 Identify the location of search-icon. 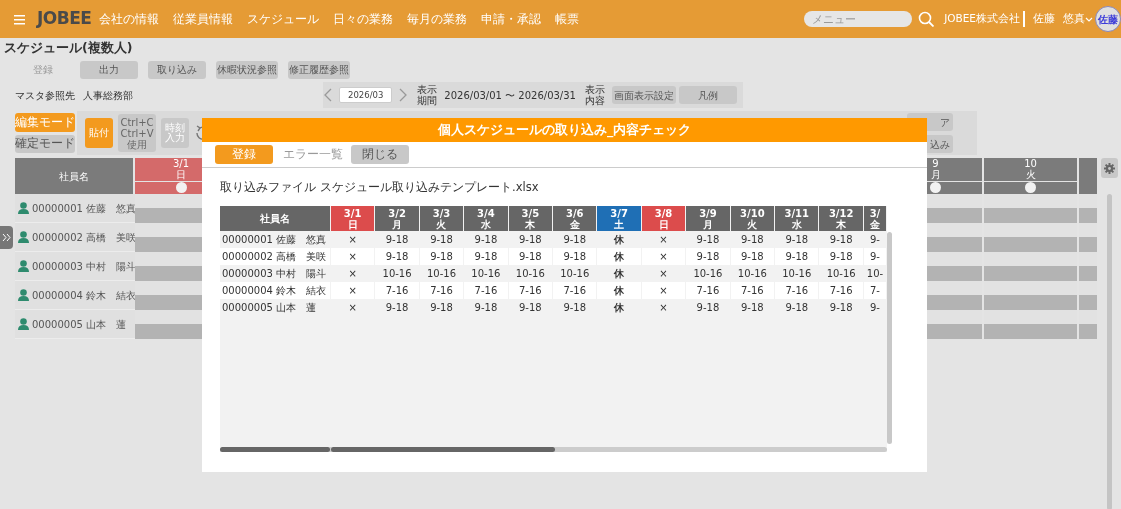
(926, 19).